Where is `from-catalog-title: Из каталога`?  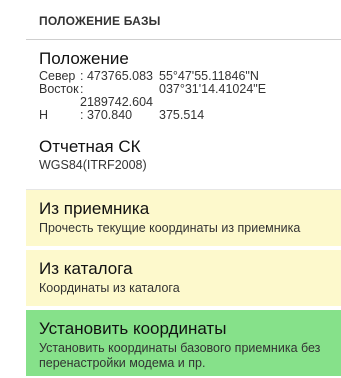
from-catalog-title: Из каталога is located at coordinates (86, 268).